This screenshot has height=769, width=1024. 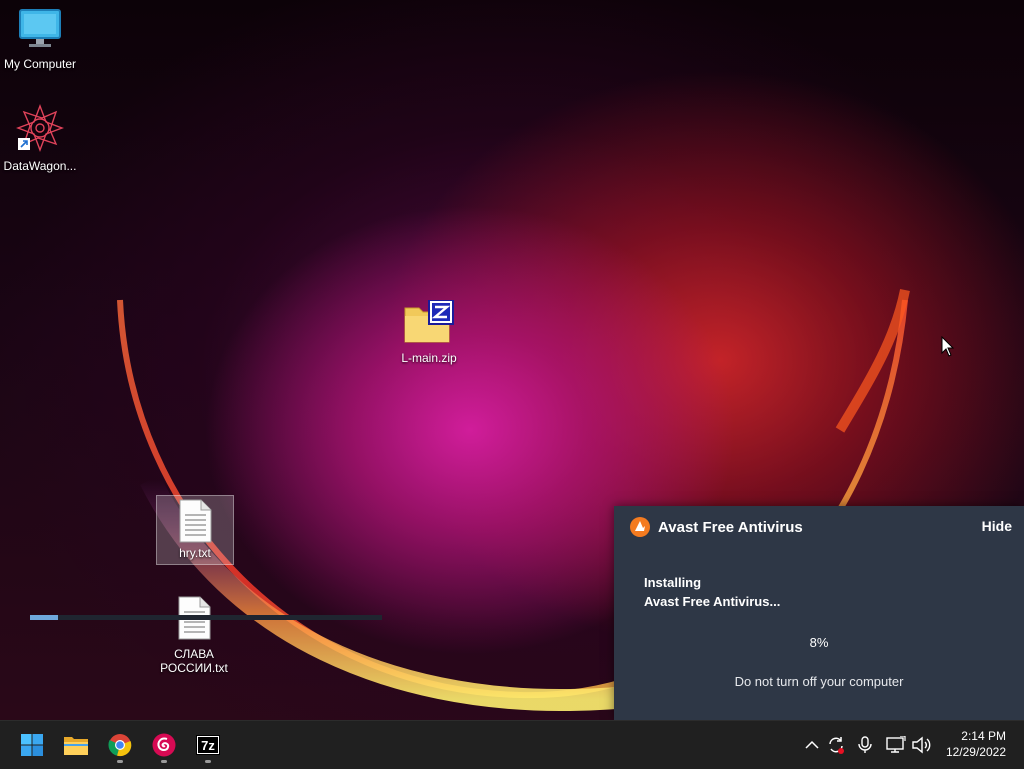 I want to click on clock-date: 12/29/2022, so click(x=975, y=752).